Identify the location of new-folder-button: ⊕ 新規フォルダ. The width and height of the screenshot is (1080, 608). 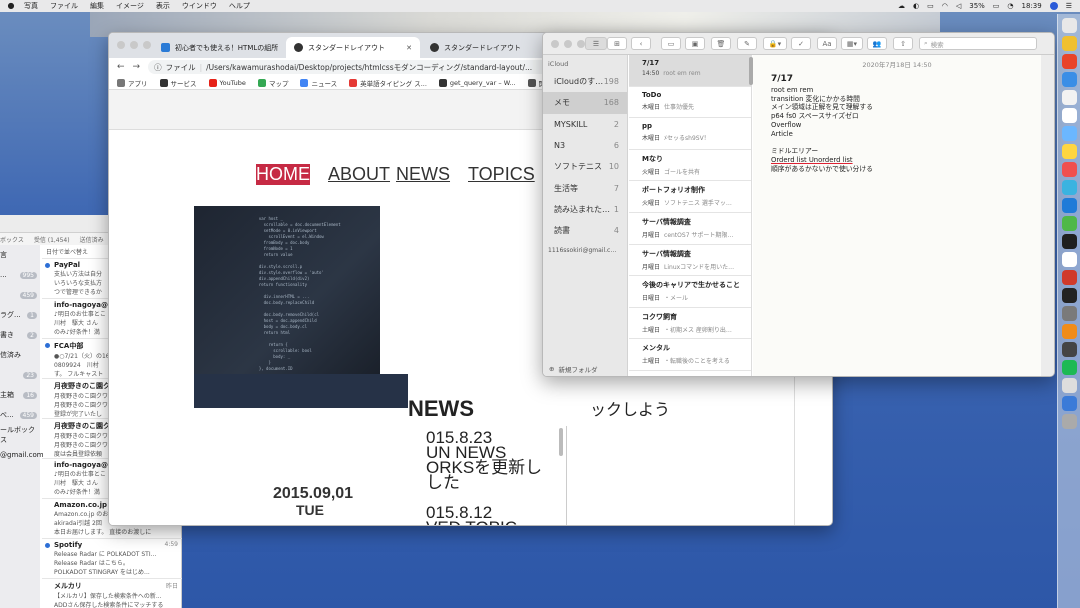
(573, 369).